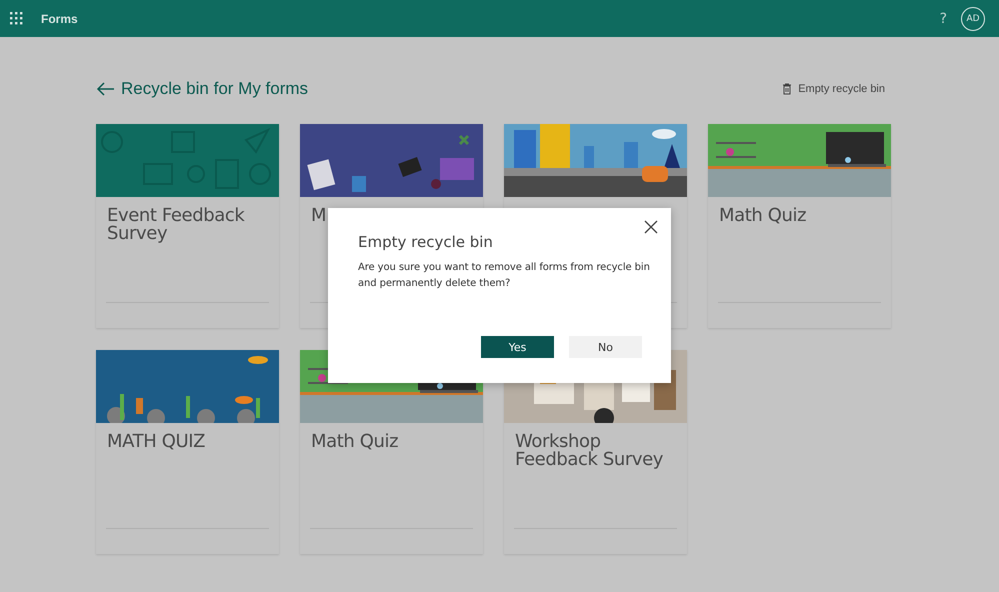 This screenshot has height=592, width=999. What do you see at coordinates (504, 276) in the screenshot?
I see `dialog-message: Are you sure you want to remove all forms from recycle bin and permanently delete them?` at bounding box center [504, 276].